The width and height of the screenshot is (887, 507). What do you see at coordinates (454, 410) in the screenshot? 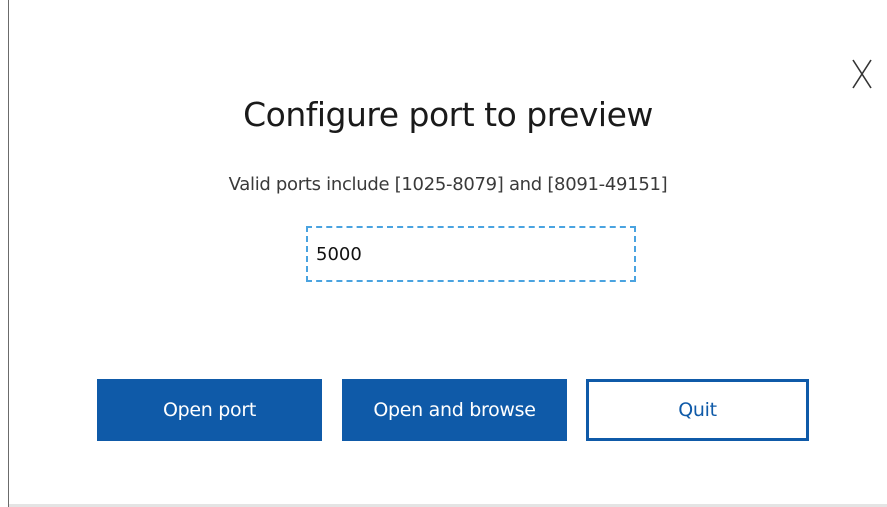
I see `open-and-browse-button: Open and browse` at bounding box center [454, 410].